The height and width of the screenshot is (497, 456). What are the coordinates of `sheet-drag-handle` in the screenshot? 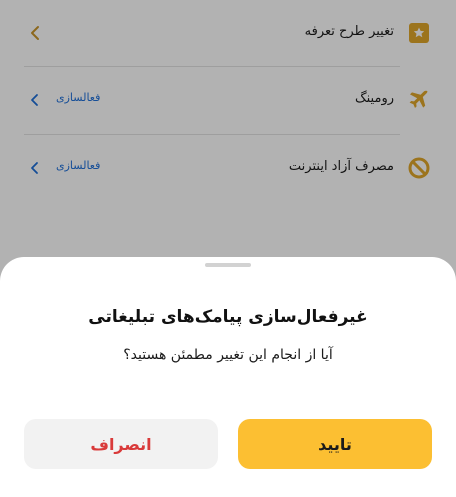 It's located at (228, 265).